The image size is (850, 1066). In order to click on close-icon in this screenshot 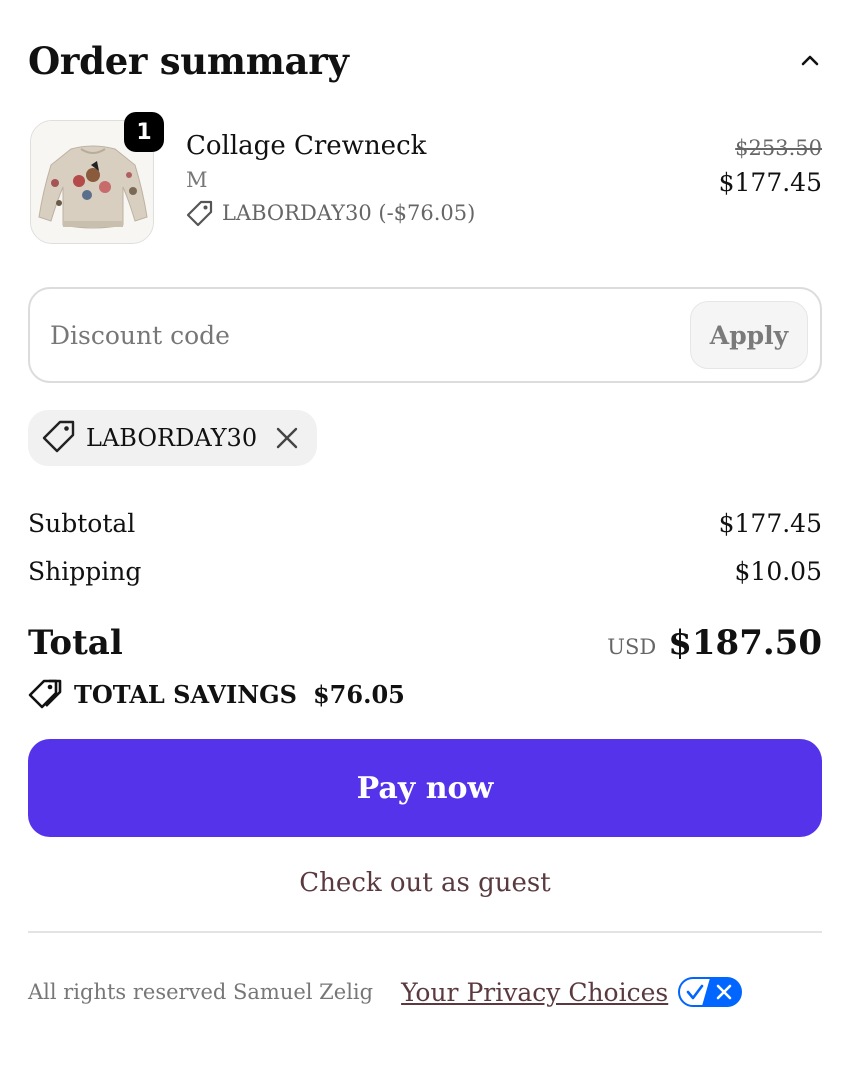, I will do `click(287, 438)`.